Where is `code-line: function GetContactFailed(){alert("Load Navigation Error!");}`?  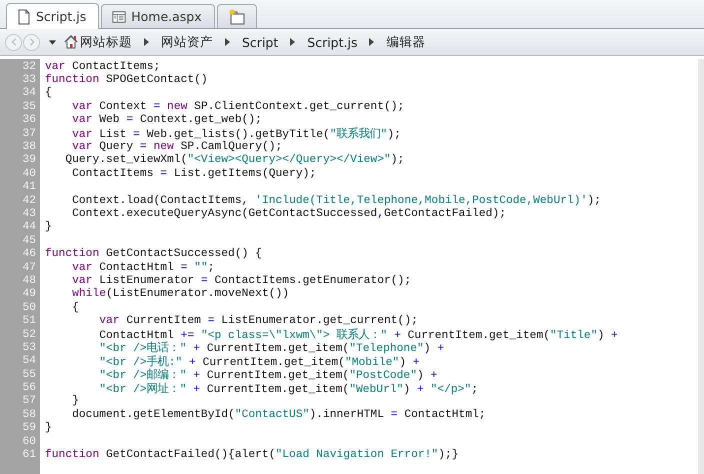
code-line: function GetContactFailed(){alert("Load Navigation Error!");} is located at coordinates (252, 455).